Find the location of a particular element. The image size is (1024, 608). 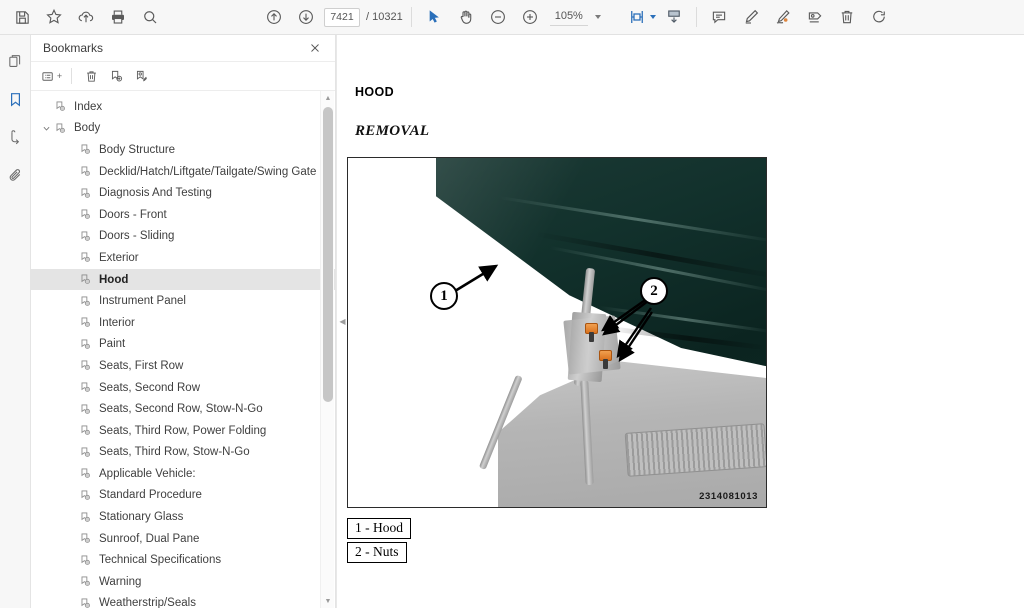

scroll-up-icon: ▲ is located at coordinates (328, 98).